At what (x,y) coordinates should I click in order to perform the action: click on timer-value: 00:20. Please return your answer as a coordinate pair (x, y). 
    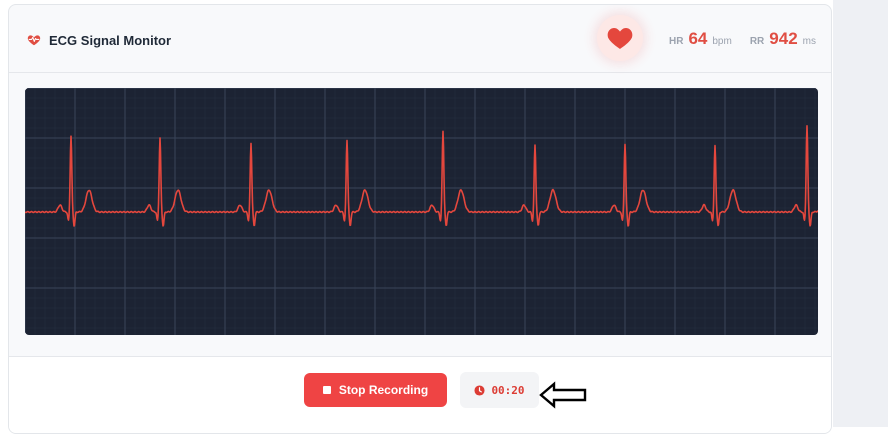
    Looking at the image, I should click on (508, 390).